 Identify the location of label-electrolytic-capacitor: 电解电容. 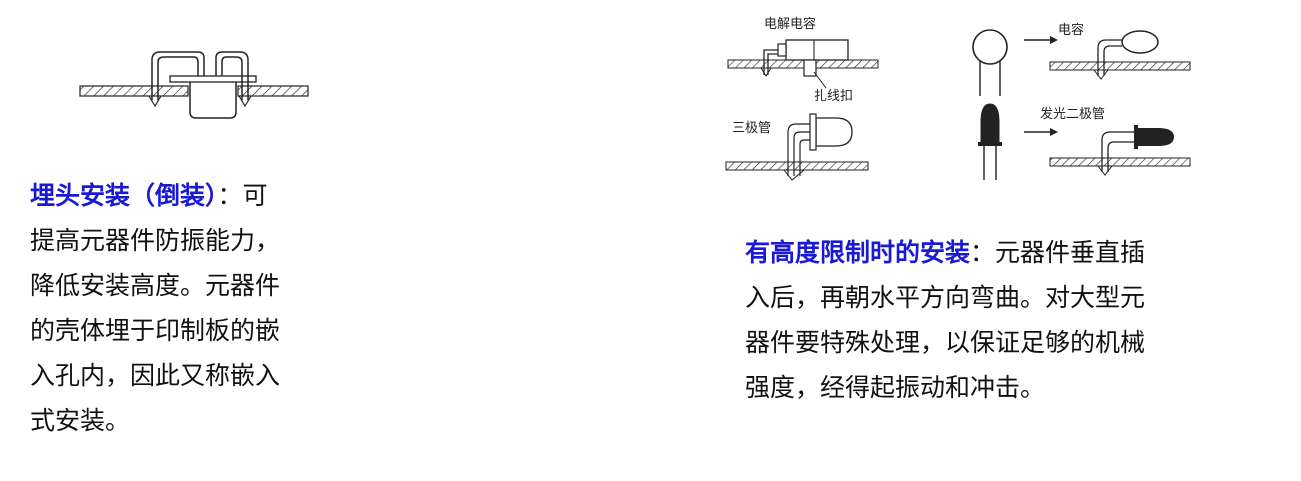
(790, 24).